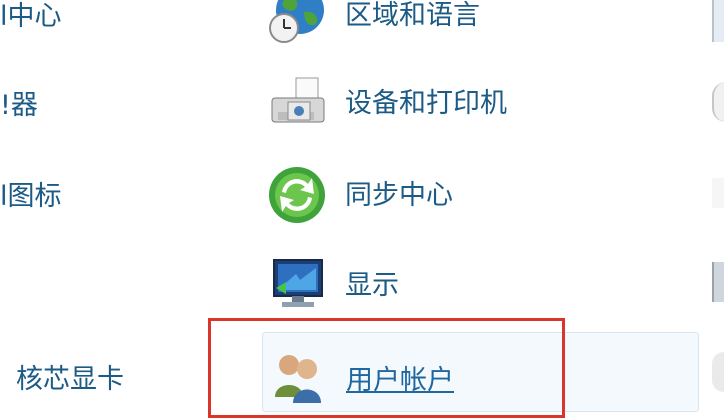 The height and width of the screenshot is (418, 724). Describe the element at coordinates (31, 16) in the screenshot. I see `left-item-label-1: l中心` at that location.